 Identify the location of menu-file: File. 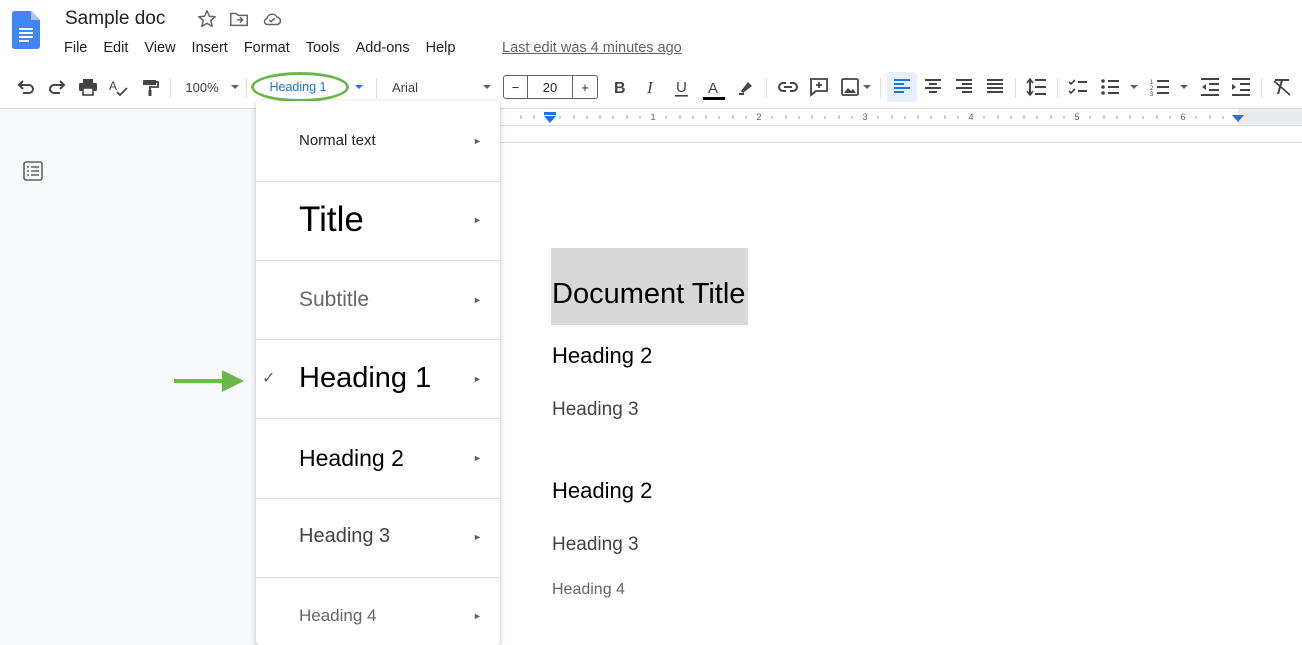
(75, 49).